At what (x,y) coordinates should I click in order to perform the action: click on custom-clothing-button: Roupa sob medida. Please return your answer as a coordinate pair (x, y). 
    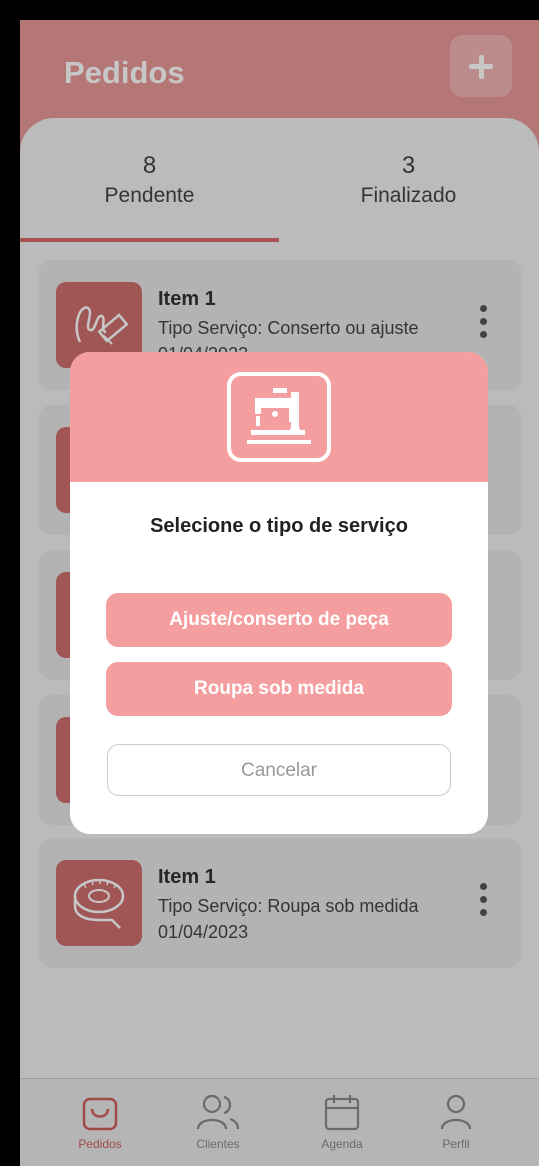
    Looking at the image, I should click on (279, 689).